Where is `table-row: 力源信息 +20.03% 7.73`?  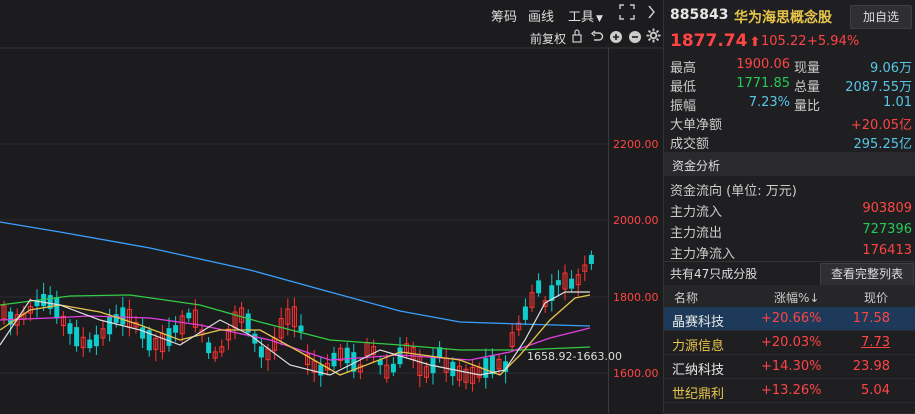
table-row: 力源信息 +20.03% 7.73 is located at coordinates (789, 343).